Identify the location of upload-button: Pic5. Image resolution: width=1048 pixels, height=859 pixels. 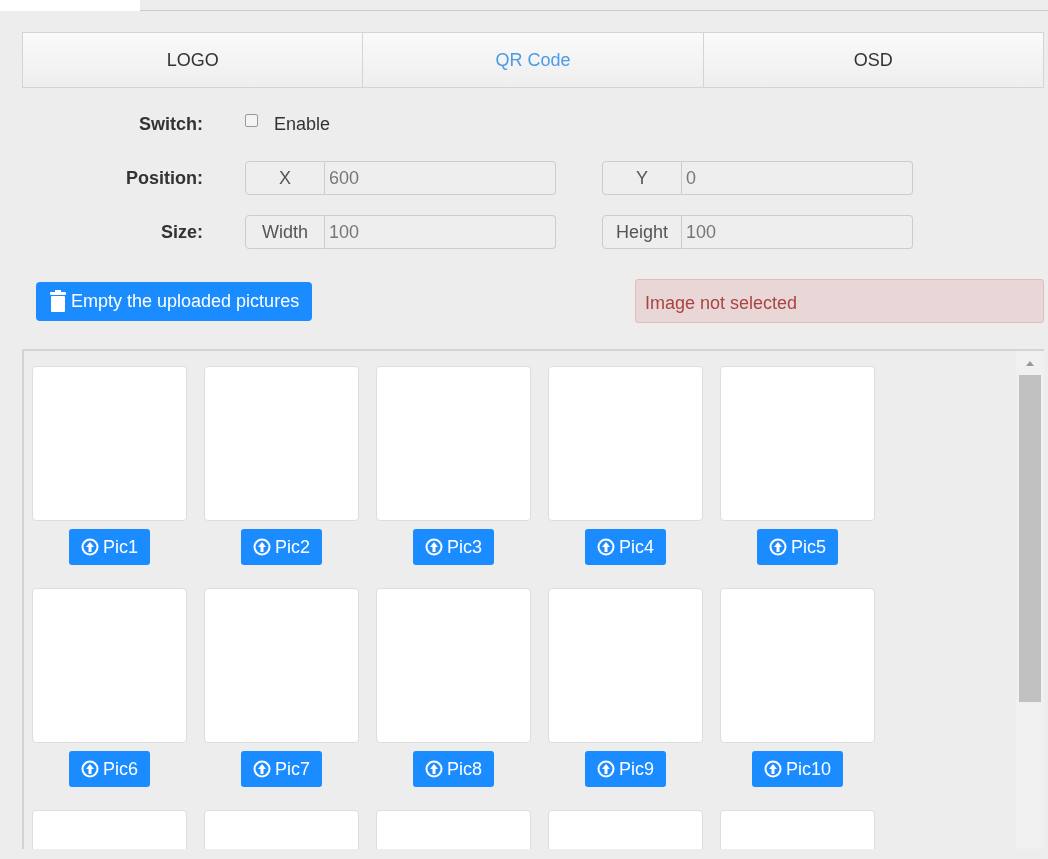
(797, 547).